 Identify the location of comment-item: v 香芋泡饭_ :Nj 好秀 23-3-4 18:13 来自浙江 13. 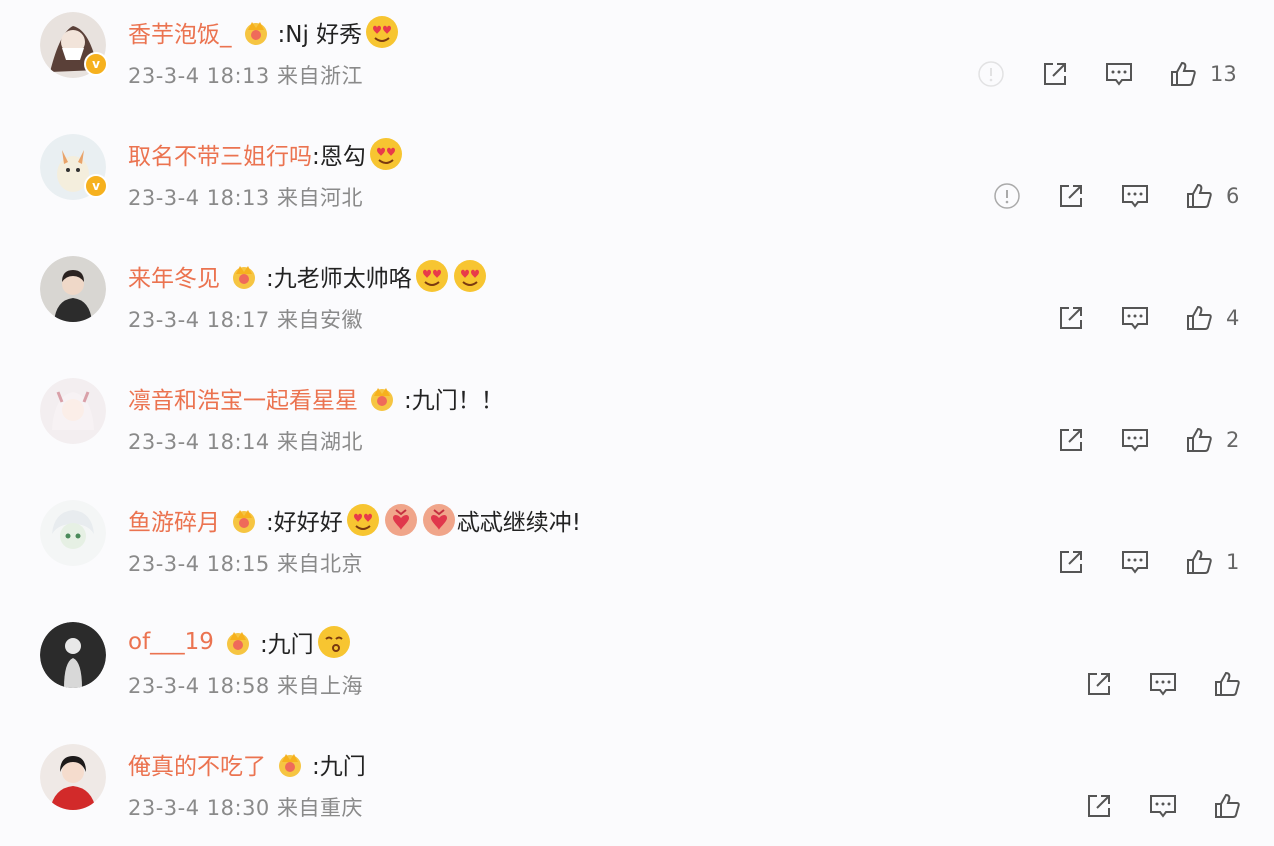
(637, 61).